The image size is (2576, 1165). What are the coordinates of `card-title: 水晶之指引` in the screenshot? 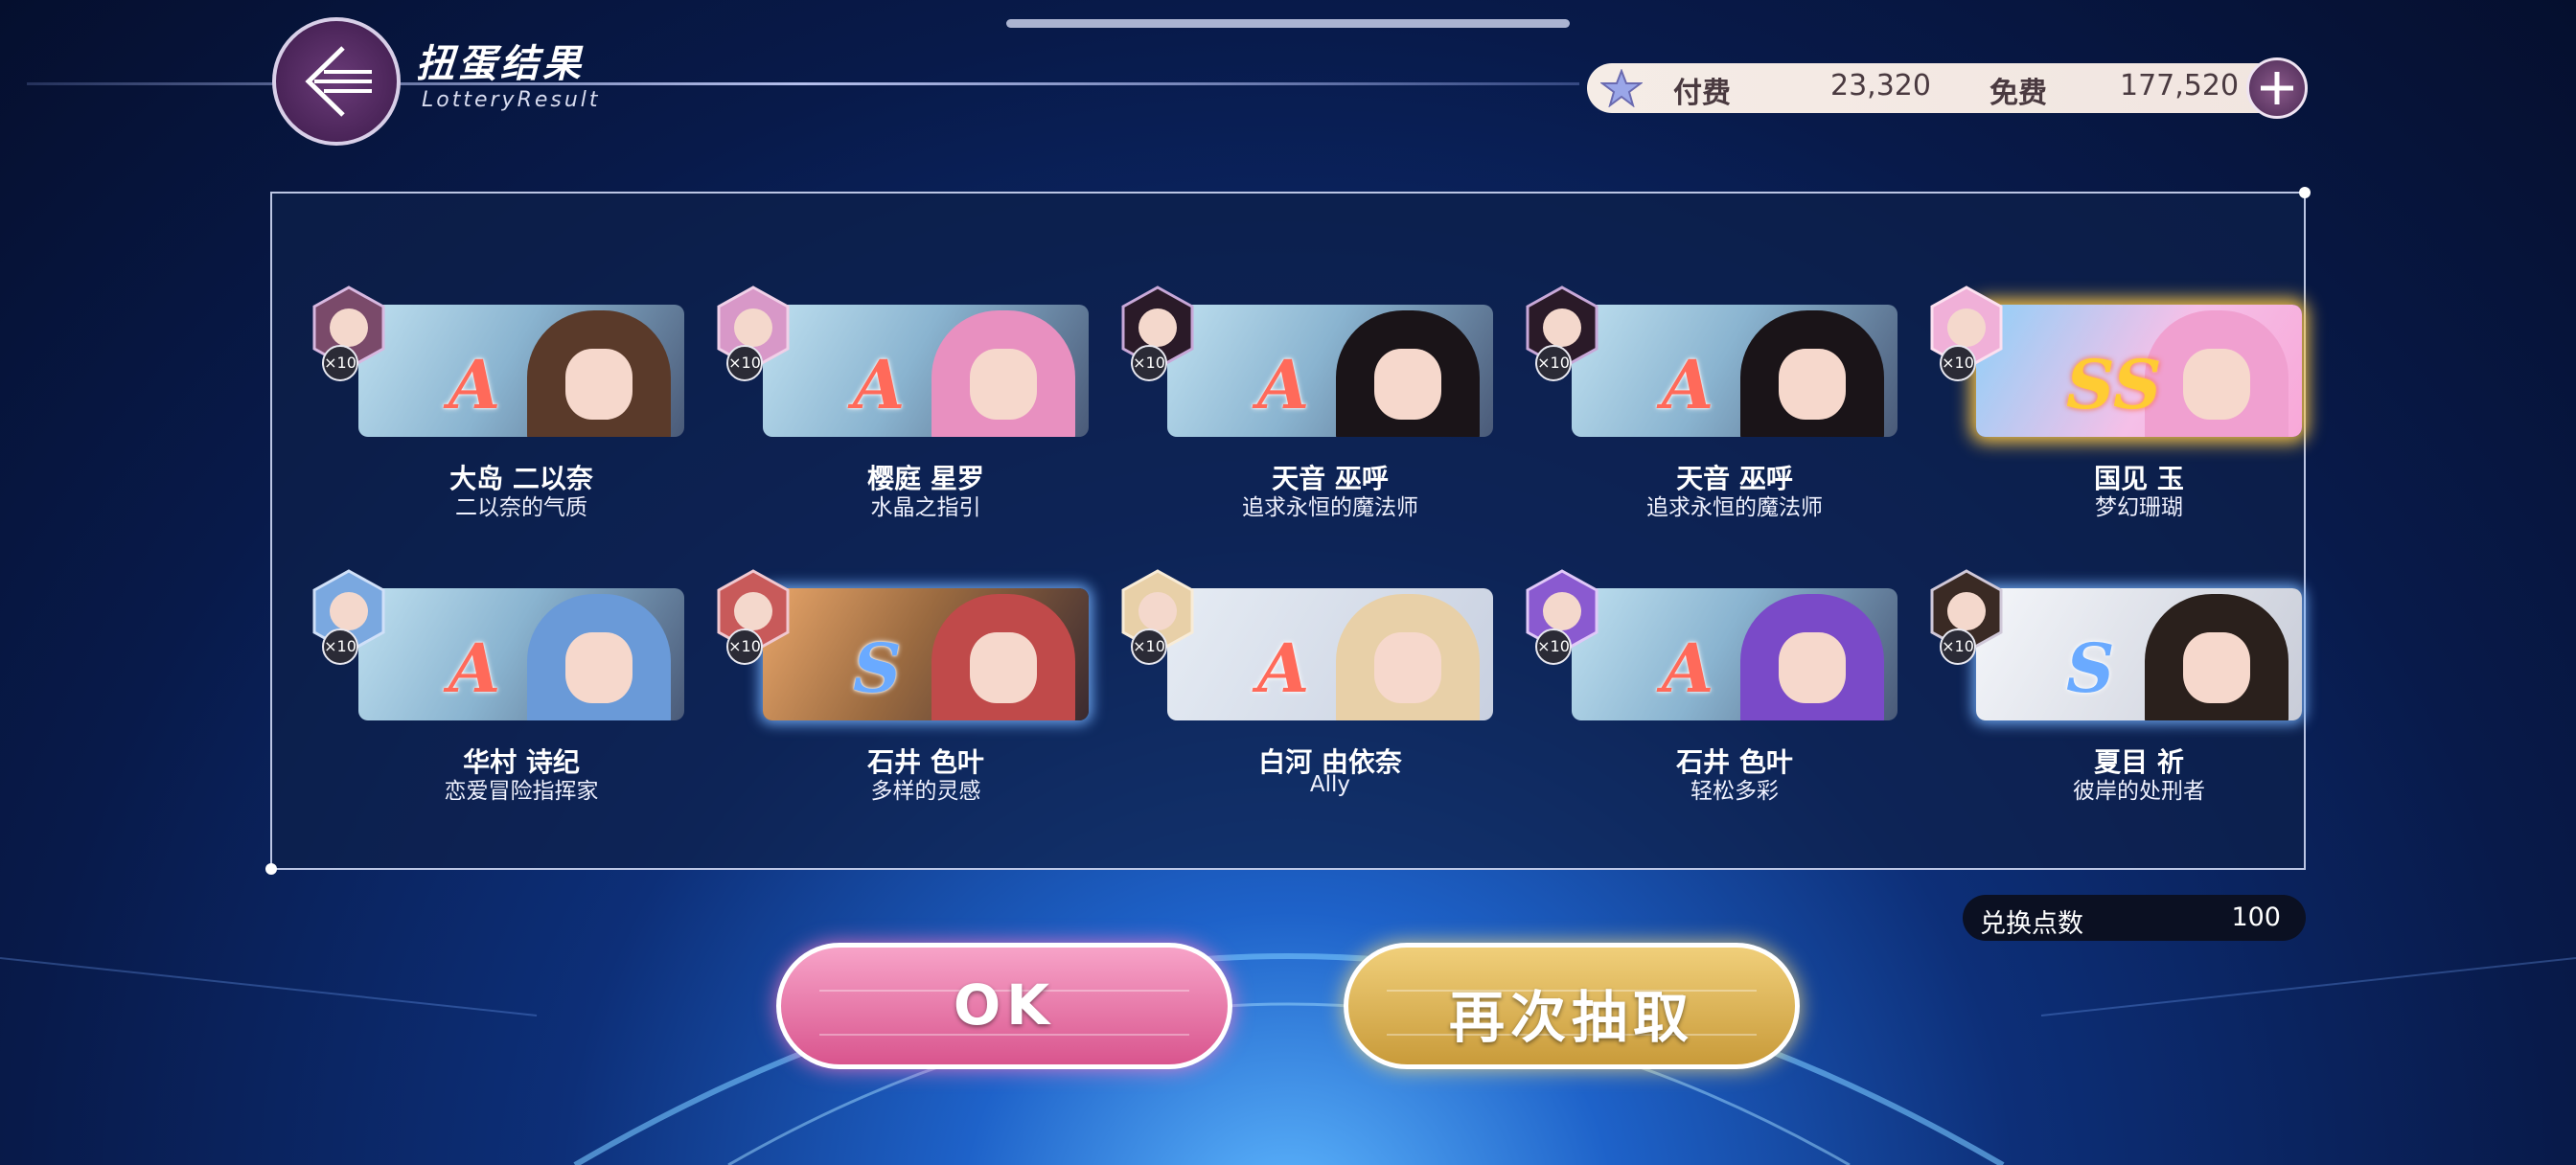 It's located at (925, 507).